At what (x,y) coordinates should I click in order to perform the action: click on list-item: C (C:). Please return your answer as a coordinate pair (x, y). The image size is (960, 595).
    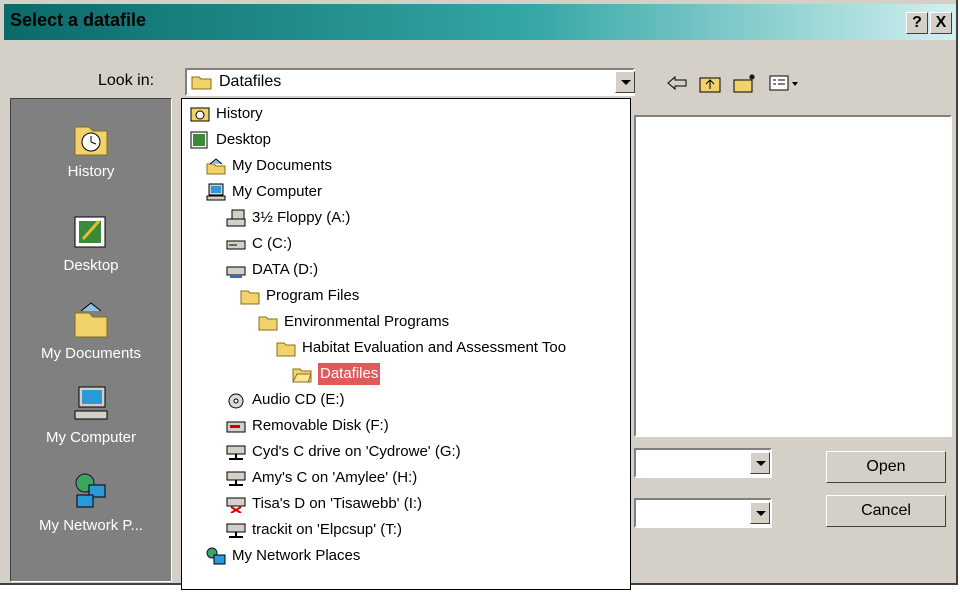
    Looking at the image, I should click on (259, 244).